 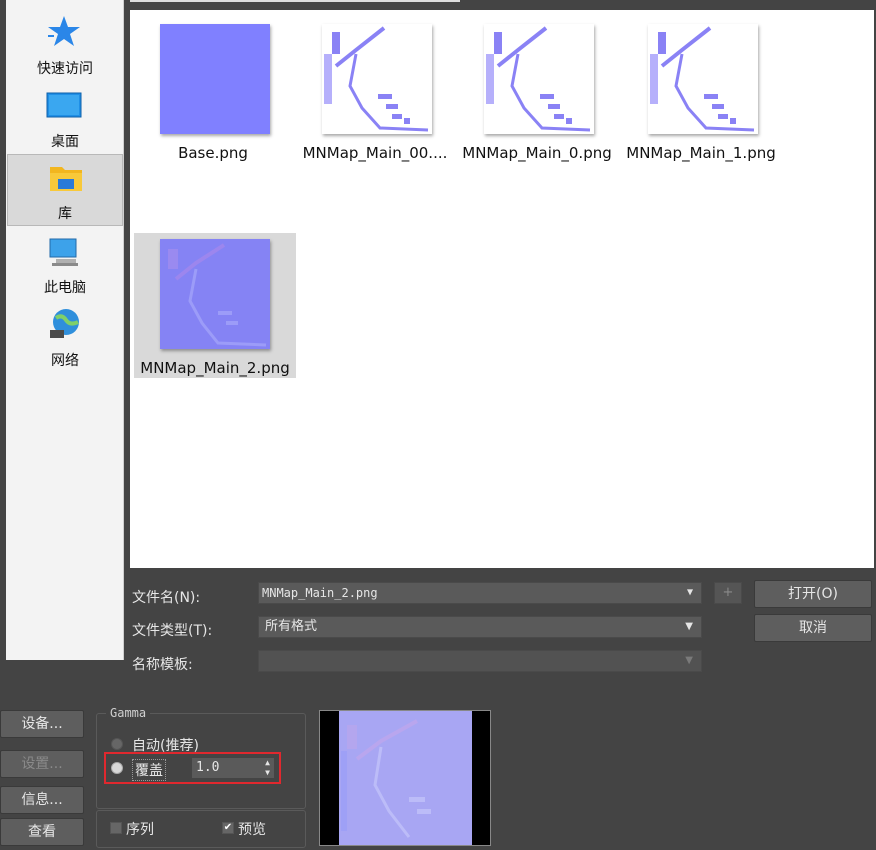 I want to click on desktop-icon, so click(x=64, y=105).